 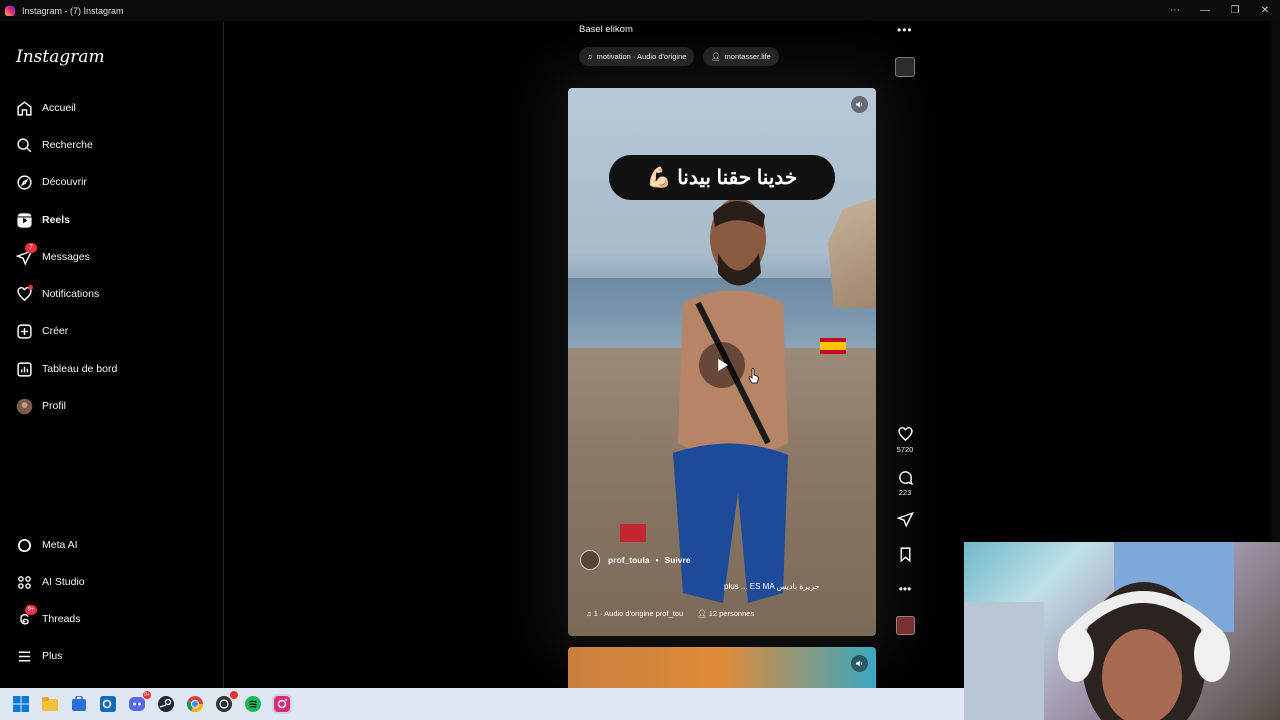 I want to click on threads-icon: 9+, so click(x=25, y=617).